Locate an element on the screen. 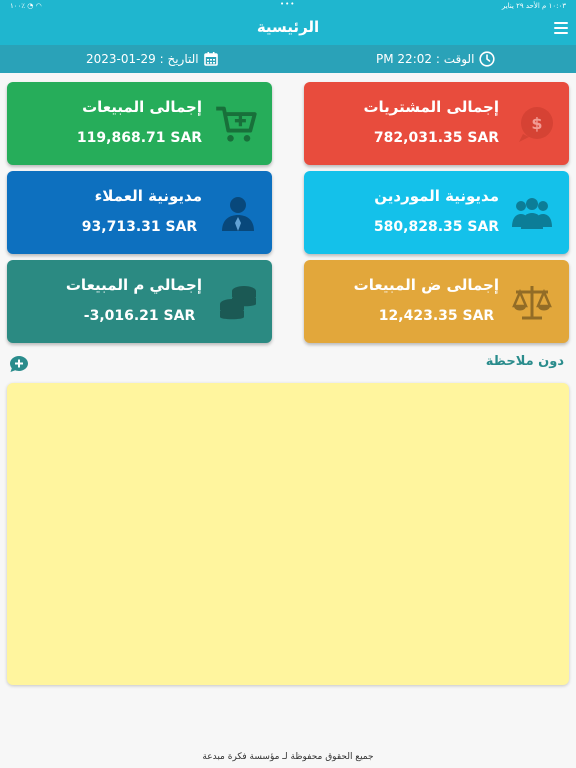 This screenshot has width=576, height=768. card-value: -3,016.21 SAR is located at coordinates (139, 316).